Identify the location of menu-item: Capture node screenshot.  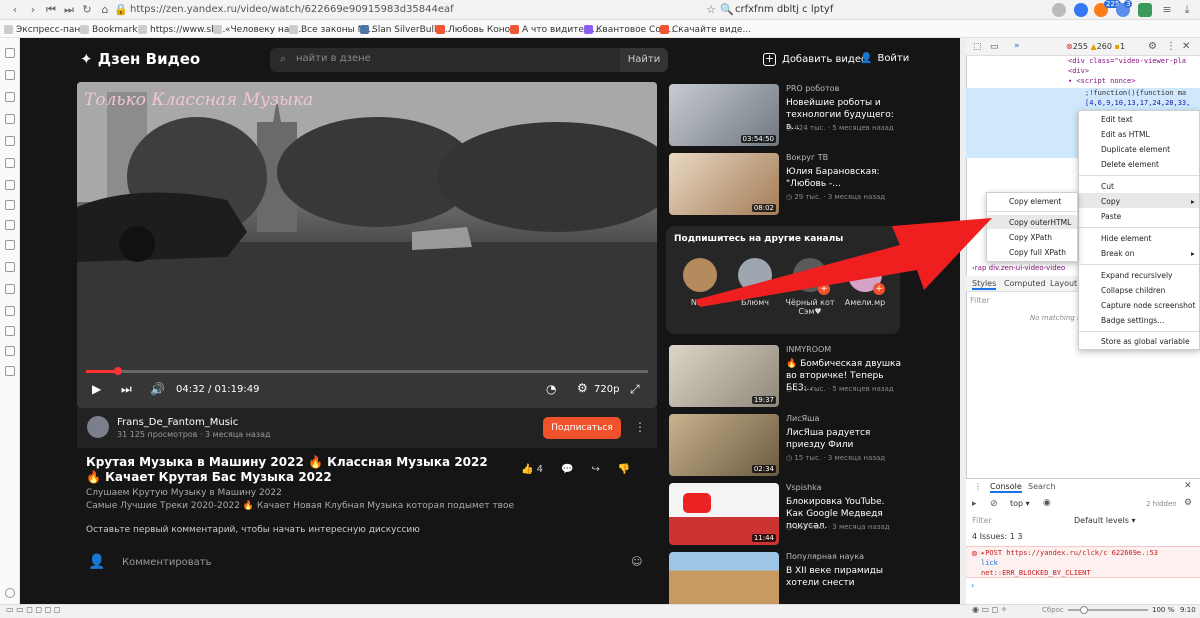
(1148, 305).